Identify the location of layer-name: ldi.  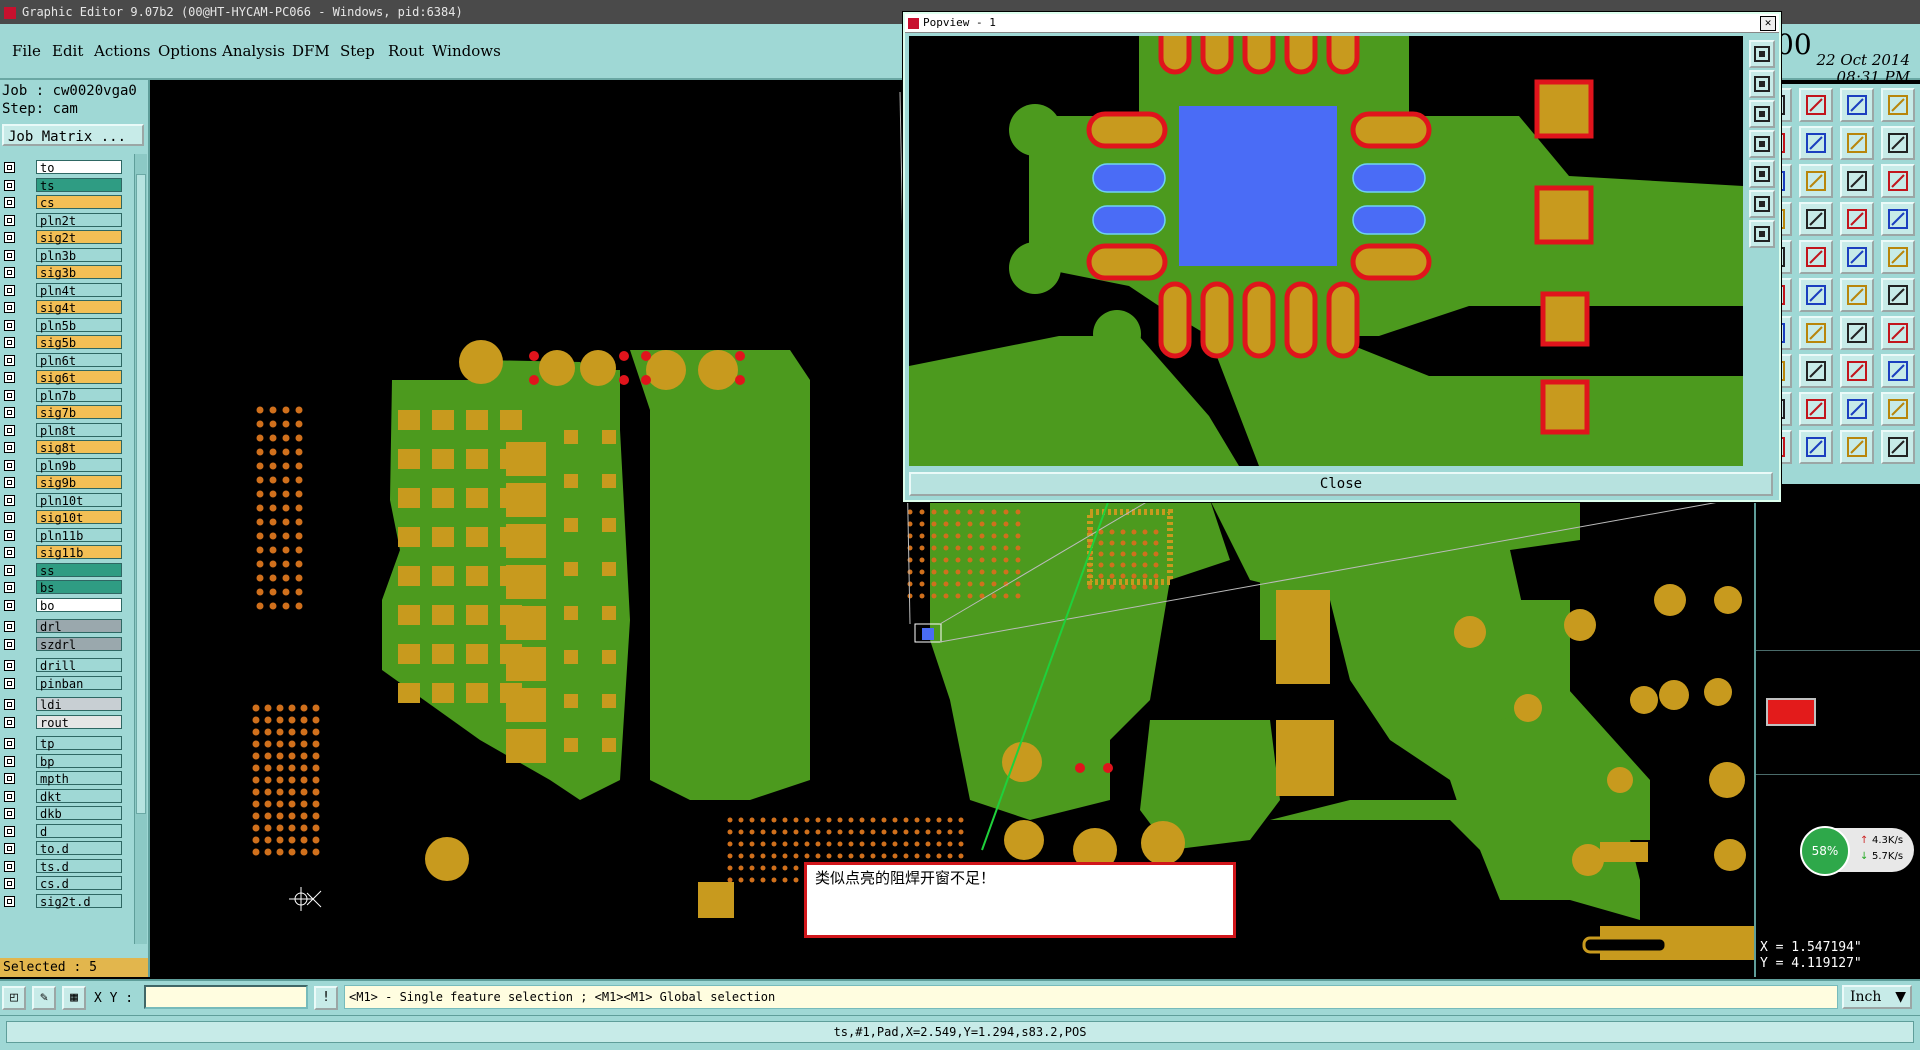
(79, 704).